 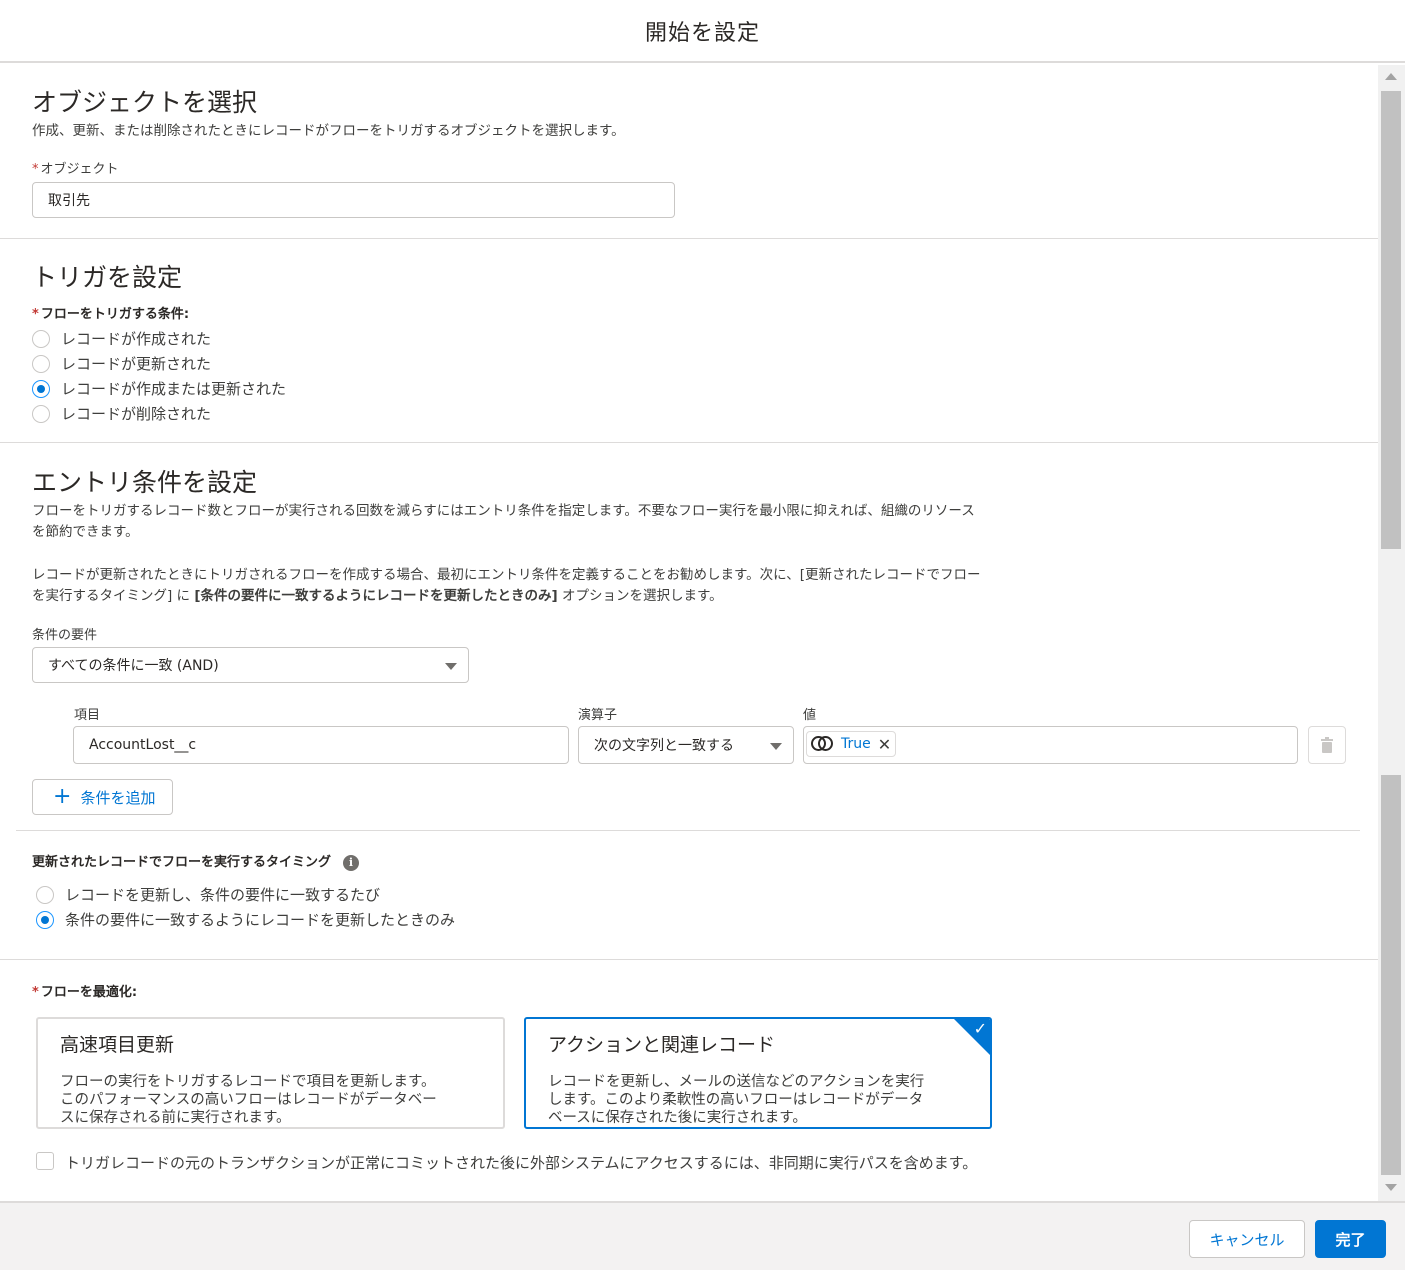 I want to click on timing-label-text: 更新されたレコードでフローを実行するタイミング, so click(x=182, y=862).